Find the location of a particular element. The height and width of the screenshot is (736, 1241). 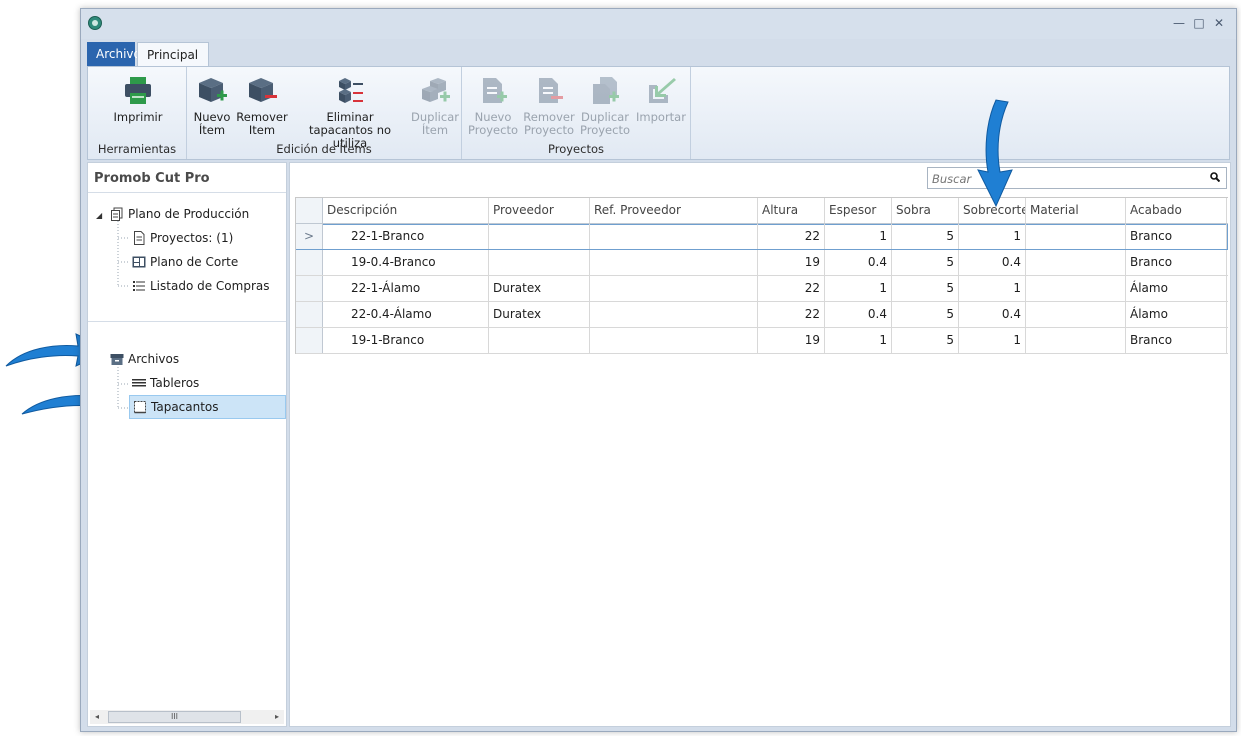

column-header-espesor: Espesor is located at coordinates (858, 210).